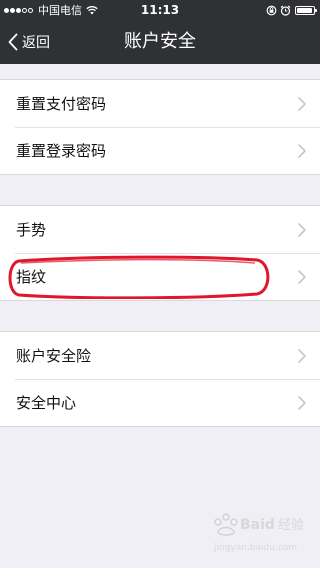  I want to click on status-right, so click(290, 10).